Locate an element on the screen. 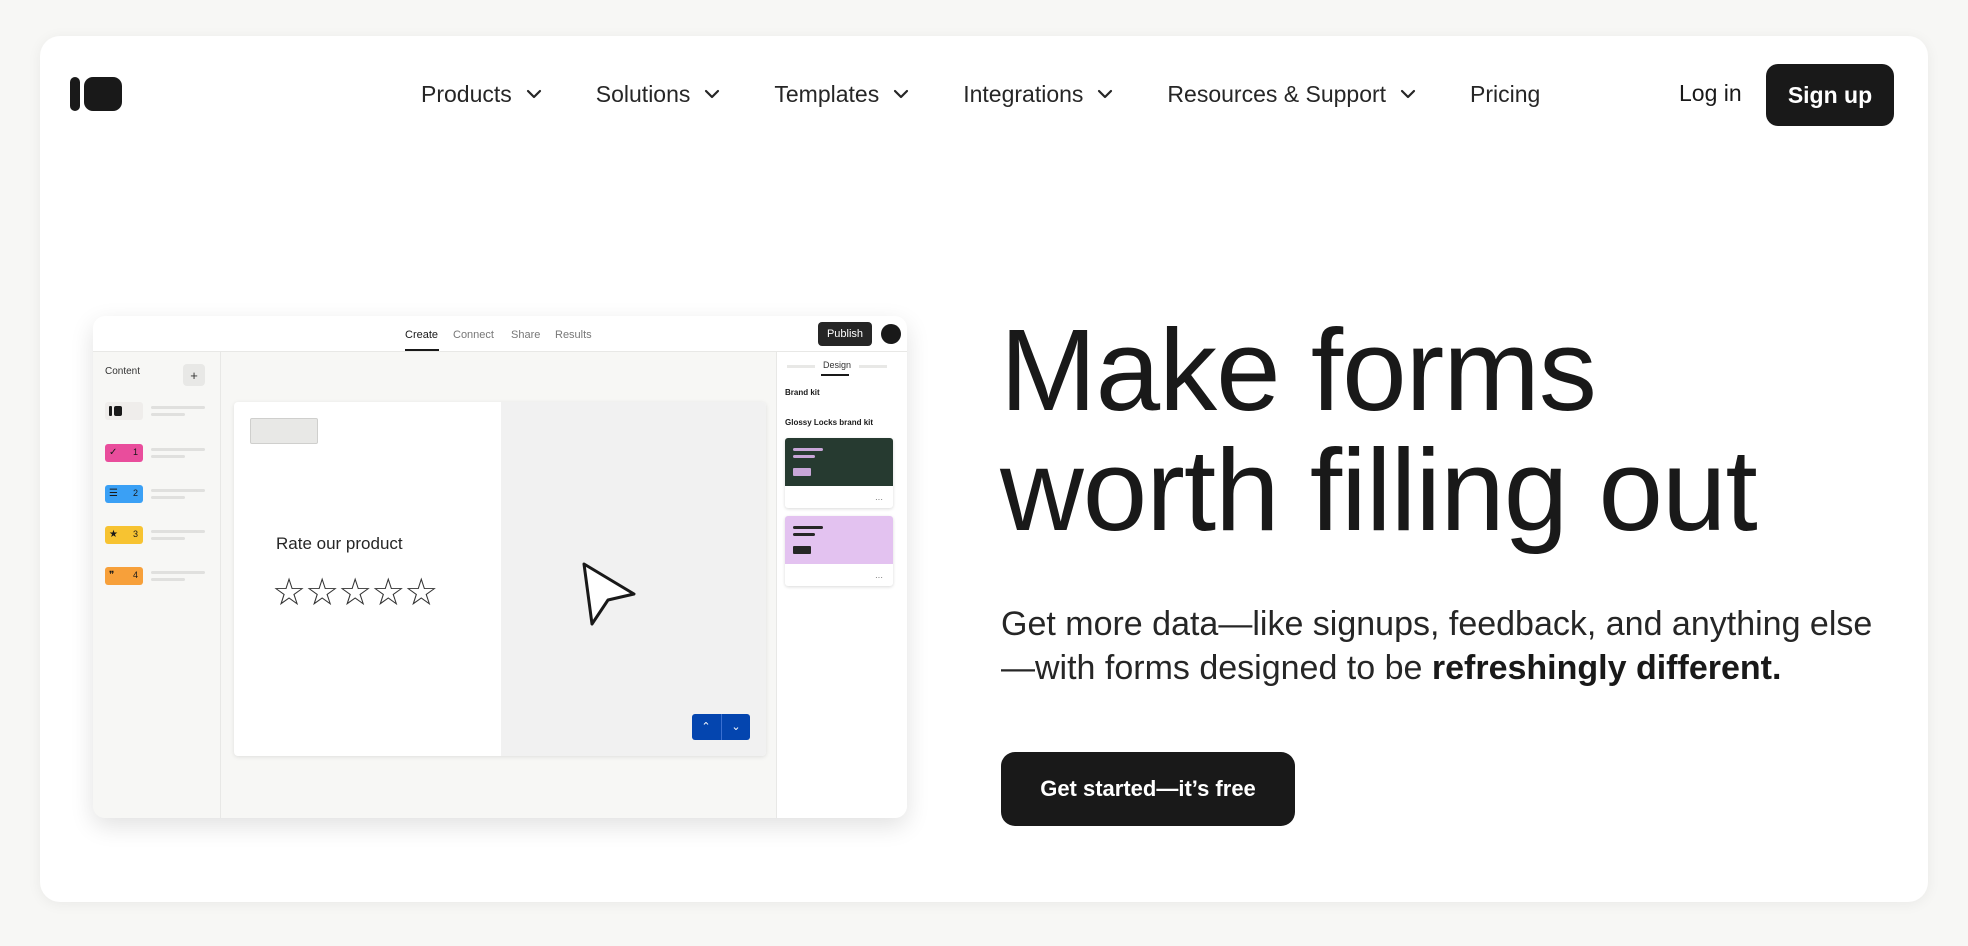  mockup-brand-kit-label: Brand kit is located at coordinates (802, 392).